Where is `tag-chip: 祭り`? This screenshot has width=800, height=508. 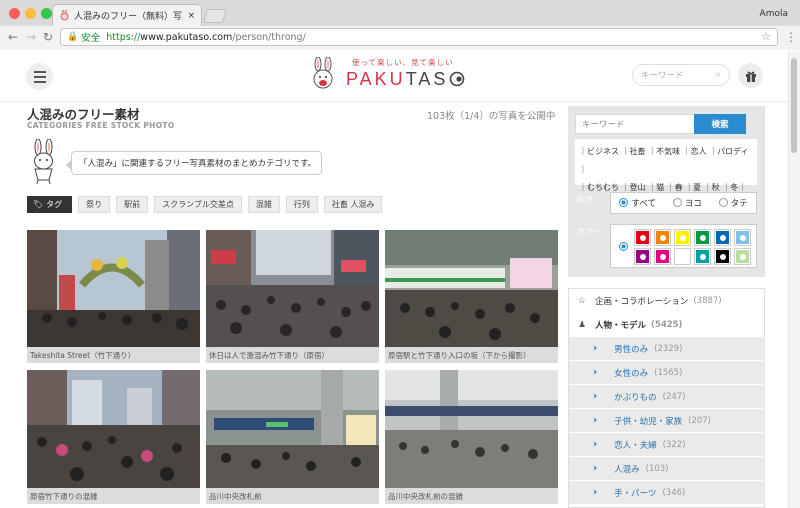 tag-chip: 祭り is located at coordinates (94, 204).